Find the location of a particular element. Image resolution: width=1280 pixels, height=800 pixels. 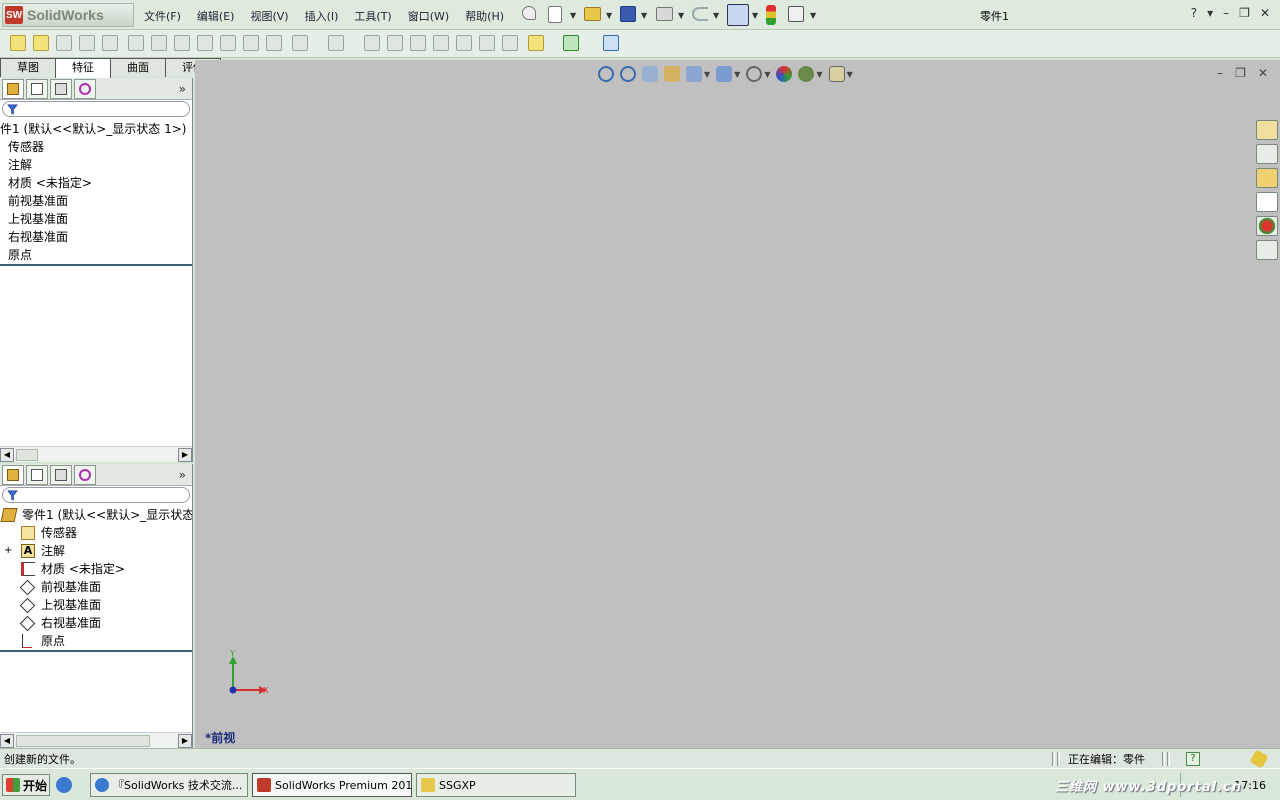

select-dropdown-icon: ▼ is located at coordinates (755, 15).